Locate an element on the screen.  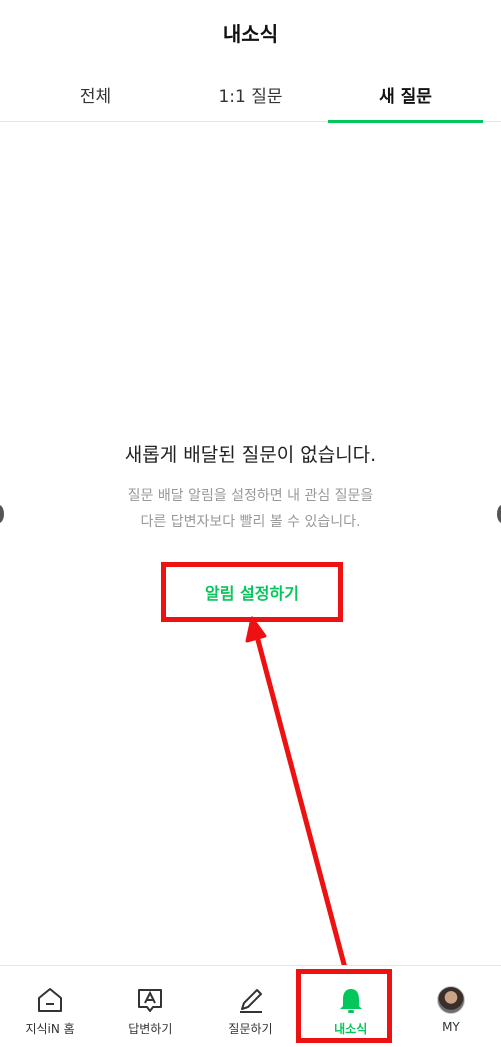
avatar-icon is located at coordinates (451, 1000).